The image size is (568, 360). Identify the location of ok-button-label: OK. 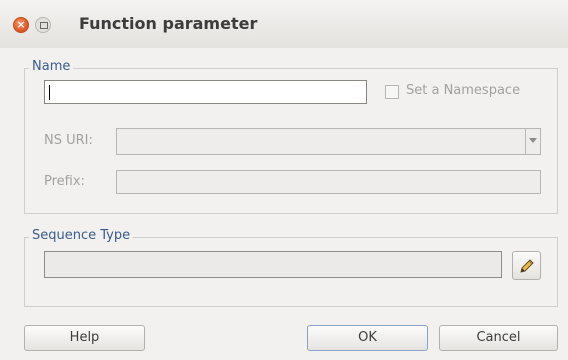
(367, 337).